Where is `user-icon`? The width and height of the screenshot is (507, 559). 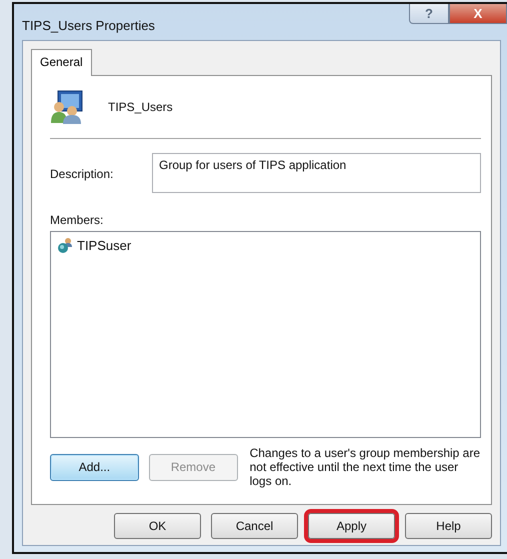 user-icon is located at coordinates (65, 245).